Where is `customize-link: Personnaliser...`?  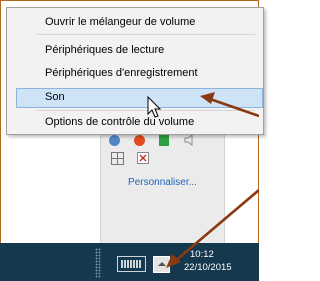 customize-link: Personnaliser... is located at coordinates (162, 182).